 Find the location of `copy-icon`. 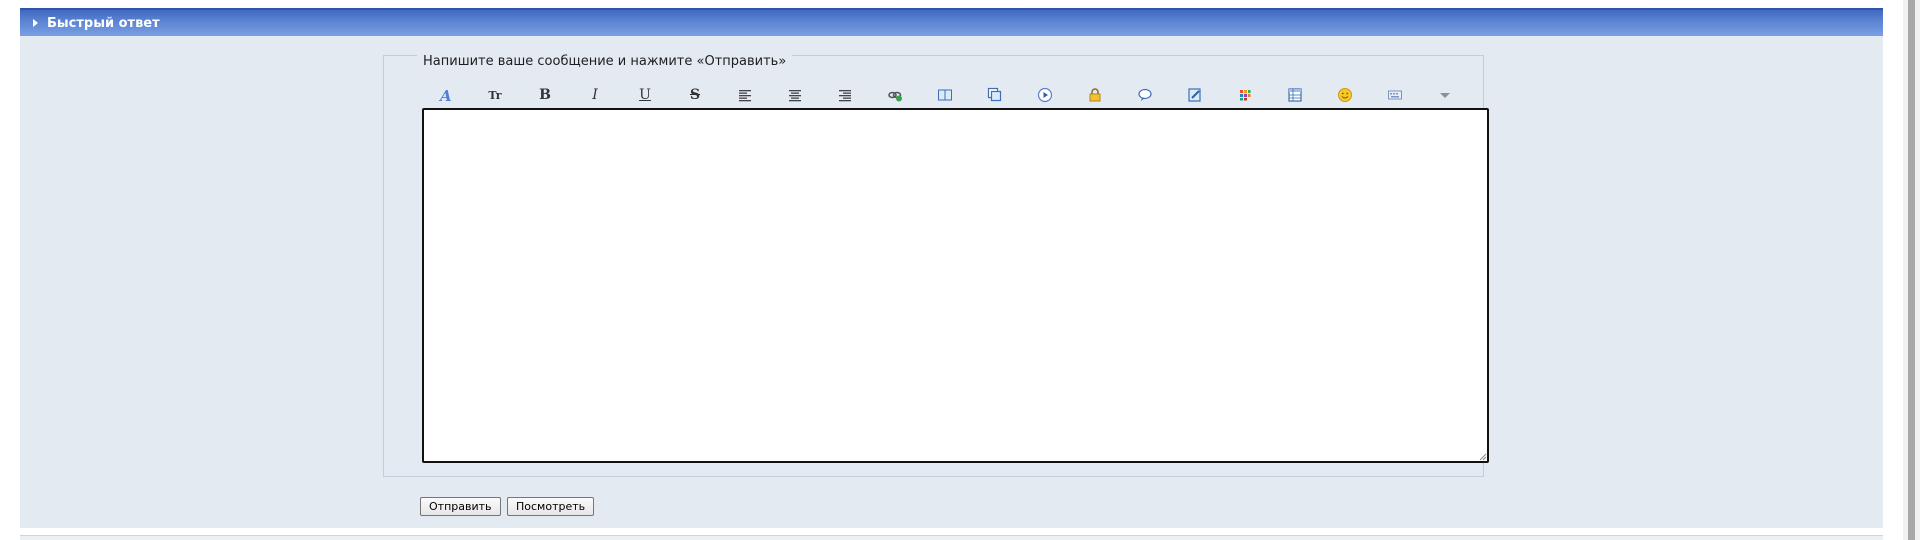

copy-icon is located at coordinates (995, 95).